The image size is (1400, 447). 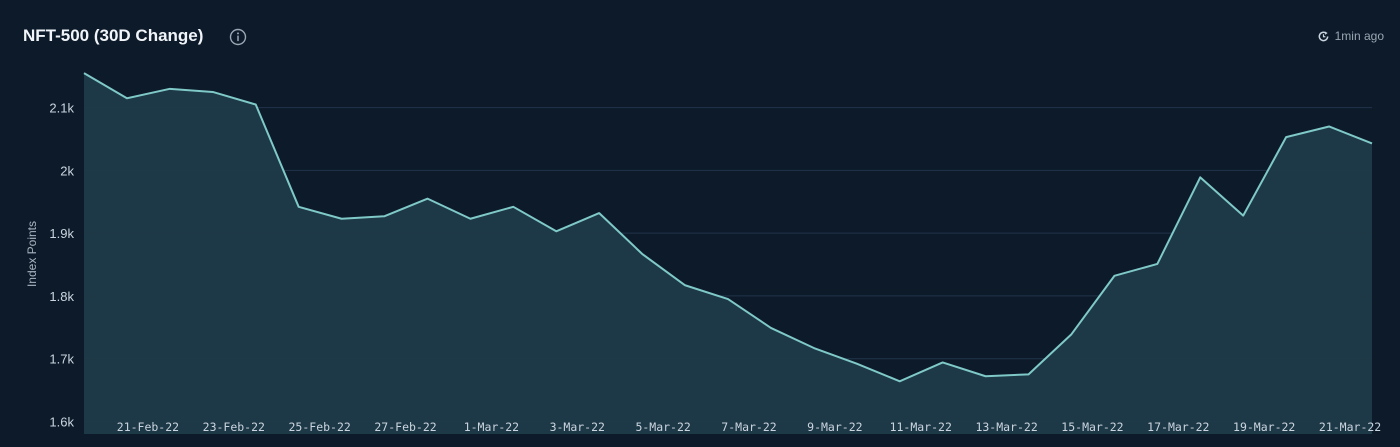 What do you see at coordinates (662, 427) in the screenshot?
I see `x-tick-label: 5-Mar-22` at bounding box center [662, 427].